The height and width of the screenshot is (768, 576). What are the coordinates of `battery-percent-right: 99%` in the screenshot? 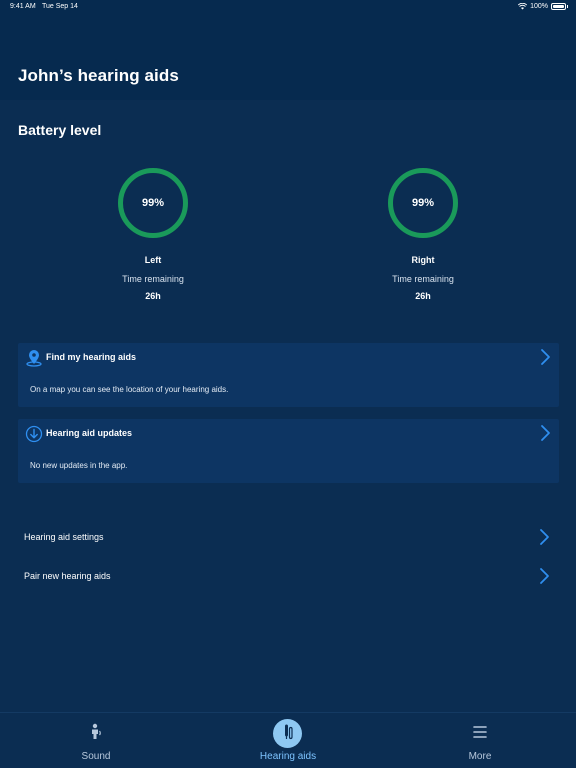 It's located at (423, 203).